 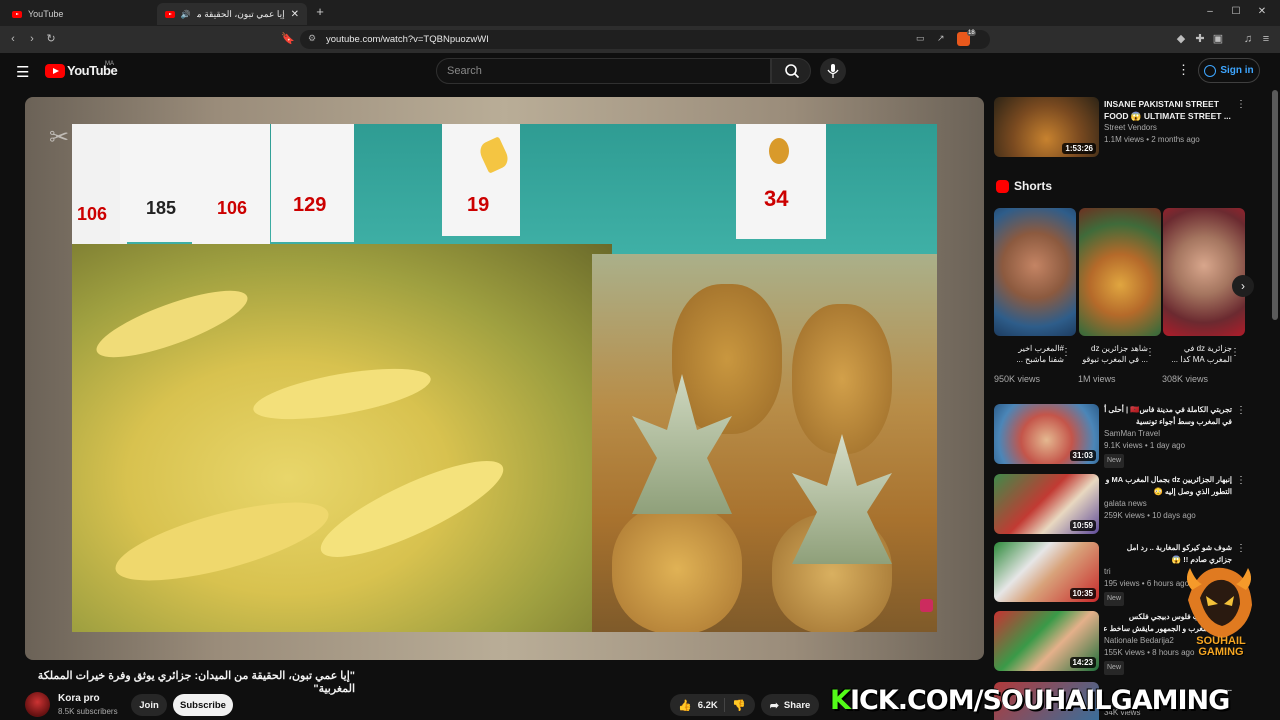 What do you see at coordinates (79, 698) in the screenshot?
I see `channel-name: Kora pro` at bounding box center [79, 698].